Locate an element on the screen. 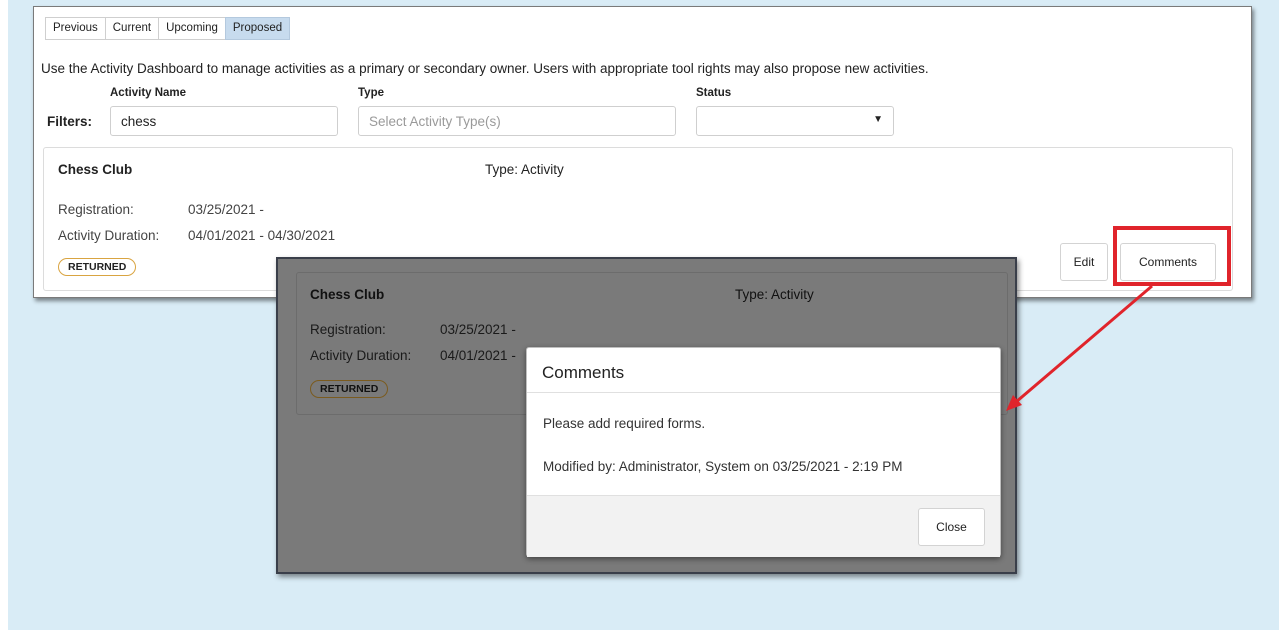 This screenshot has width=1279, height=630. type-label: Type is located at coordinates (371, 93).